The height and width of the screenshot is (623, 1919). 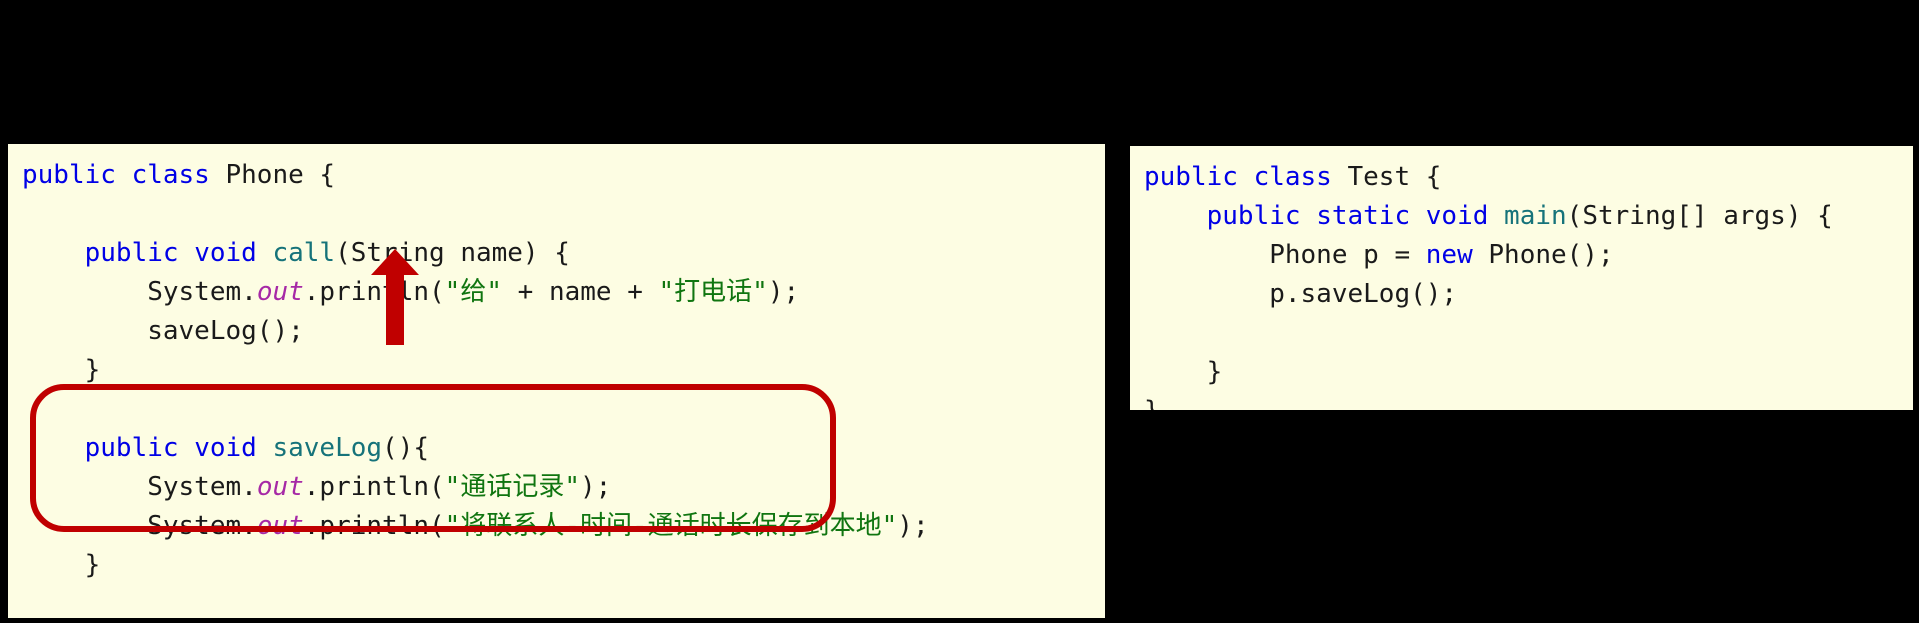 What do you see at coordinates (1528, 401) in the screenshot?
I see `test-line-7: }` at bounding box center [1528, 401].